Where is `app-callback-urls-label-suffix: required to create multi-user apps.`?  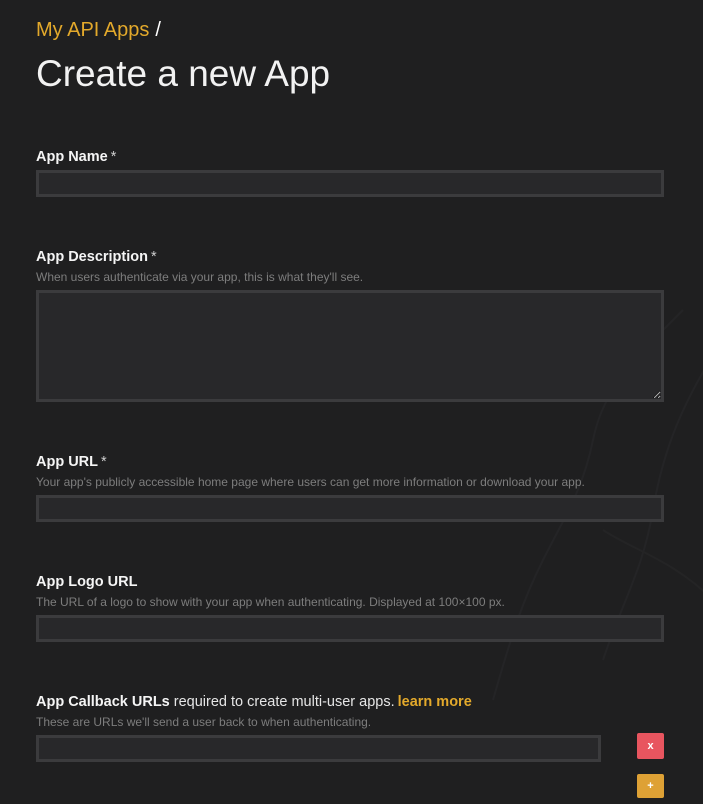 app-callback-urls-label-suffix: required to create multi-user apps. is located at coordinates (284, 702).